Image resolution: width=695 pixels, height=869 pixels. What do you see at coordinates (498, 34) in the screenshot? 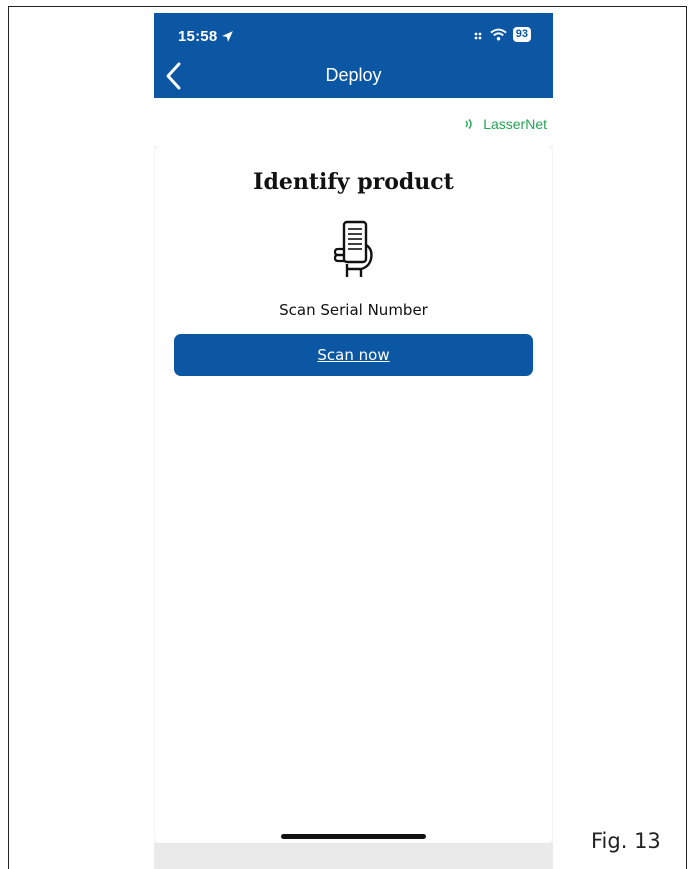
I see `wifi-icon` at bounding box center [498, 34].